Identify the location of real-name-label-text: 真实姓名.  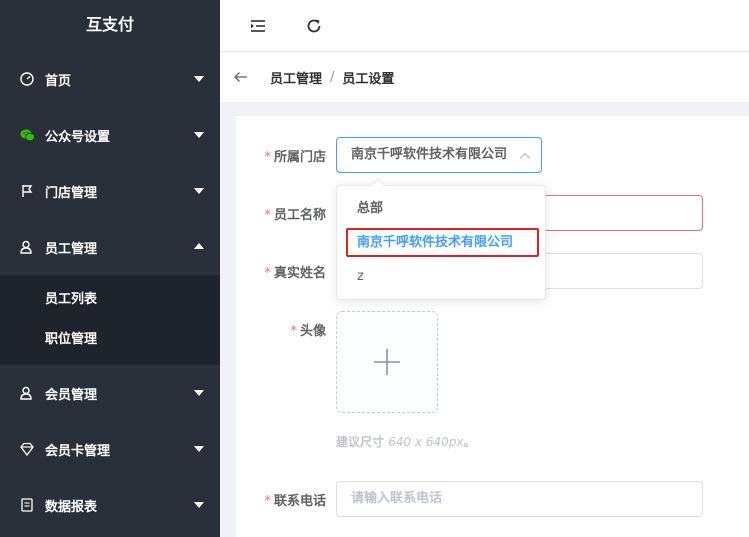
(299, 273).